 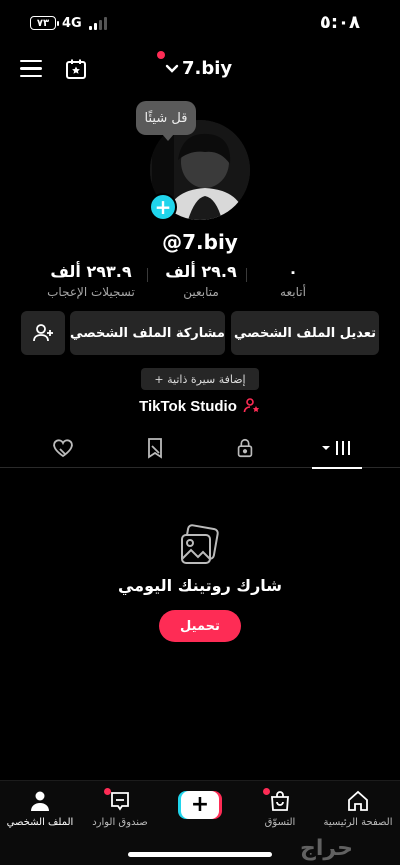 I want to click on nav-profile-label: الملف الشخصي, so click(x=40, y=822).